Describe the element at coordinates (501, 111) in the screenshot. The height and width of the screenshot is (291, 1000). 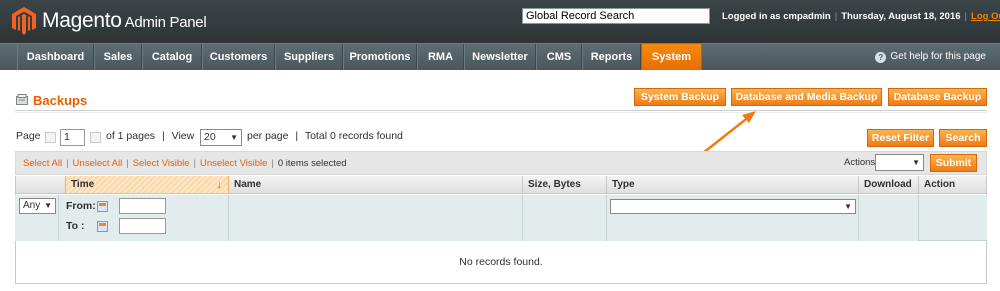
I see `title-divider` at that location.